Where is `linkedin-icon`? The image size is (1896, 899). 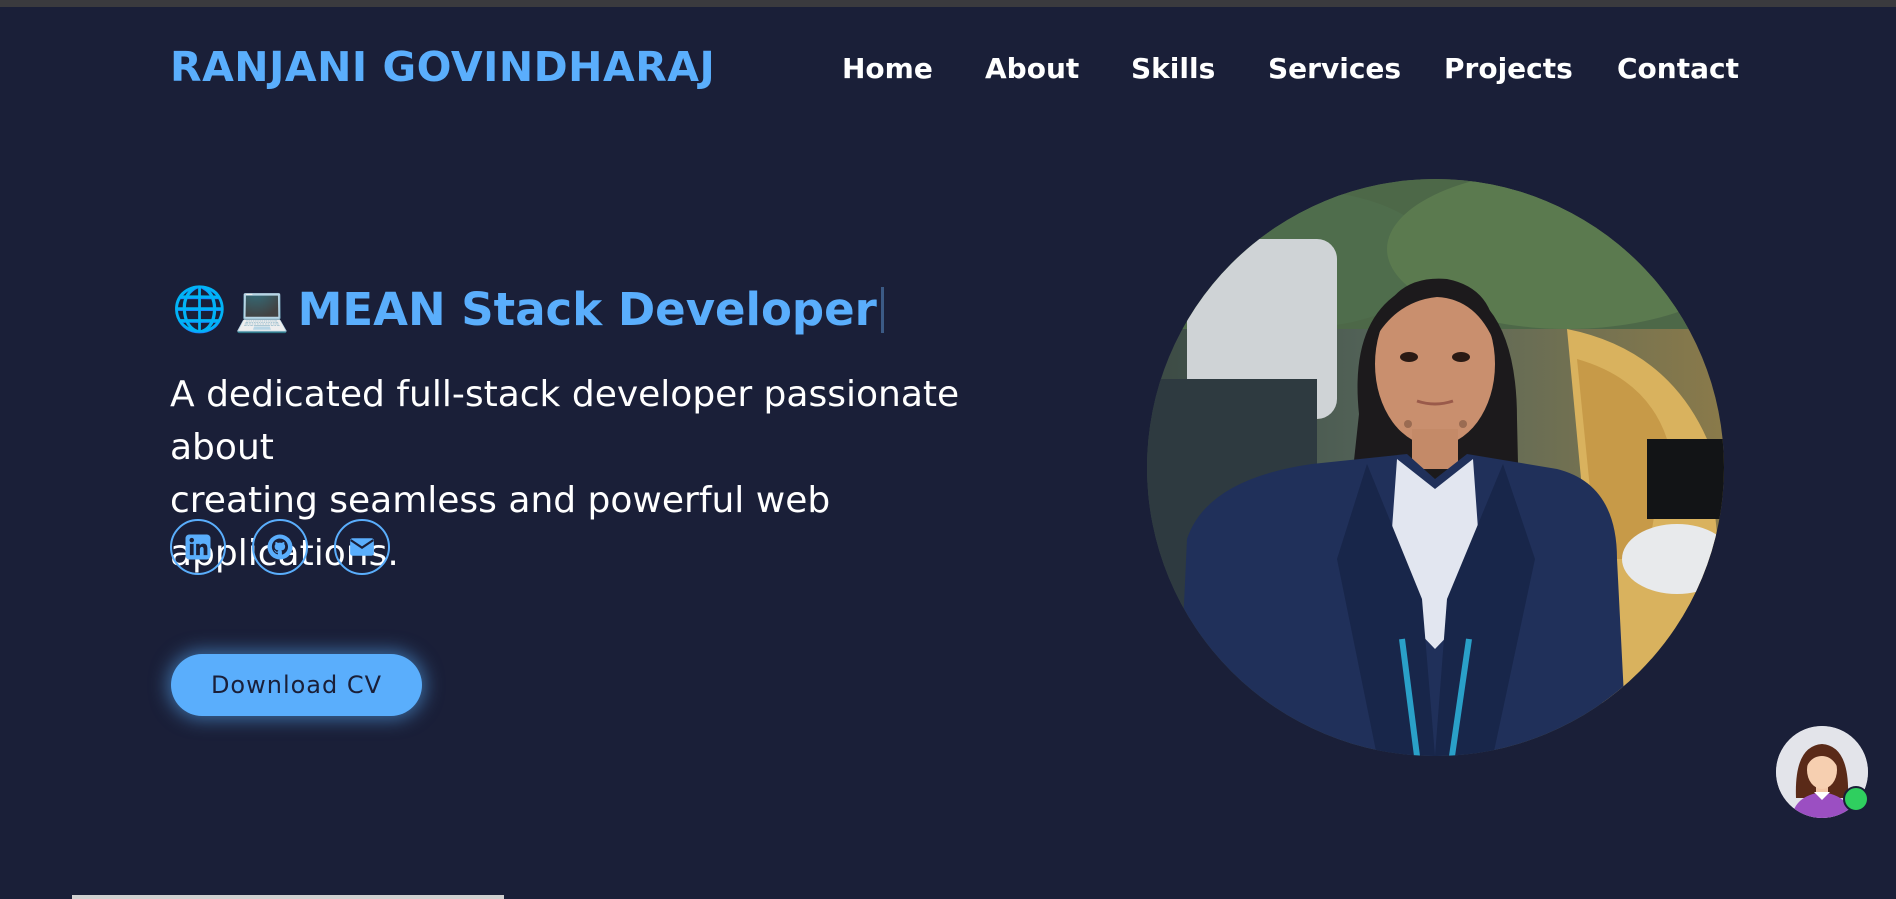 linkedin-icon is located at coordinates (198, 547).